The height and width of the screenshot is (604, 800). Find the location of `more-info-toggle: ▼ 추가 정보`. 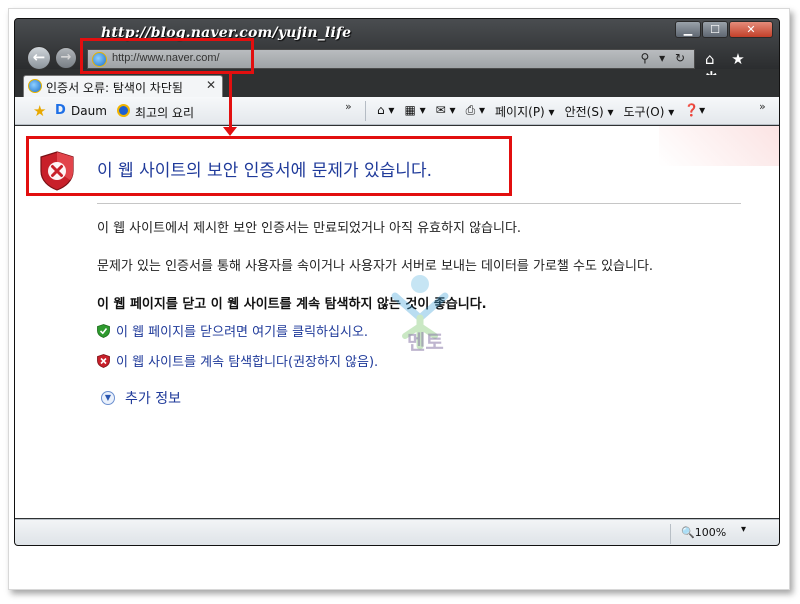

more-info-toggle: ▼ 추가 정보 is located at coordinates (141, 398).